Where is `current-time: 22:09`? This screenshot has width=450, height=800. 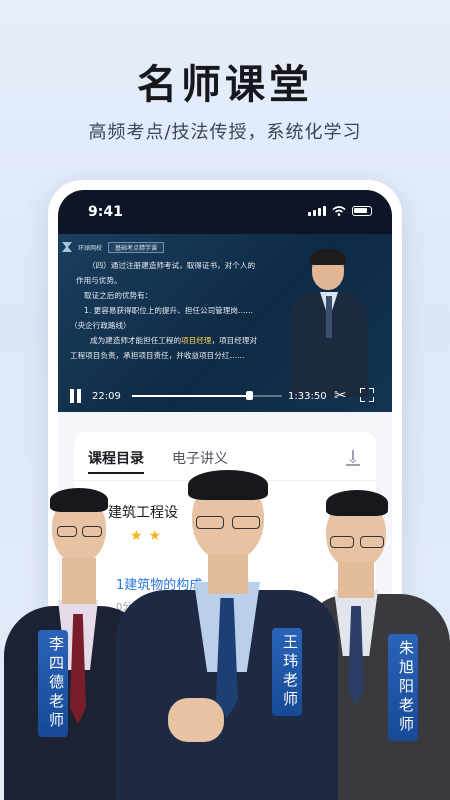 current-time: 22:09 is located at coordinates (106, 396).